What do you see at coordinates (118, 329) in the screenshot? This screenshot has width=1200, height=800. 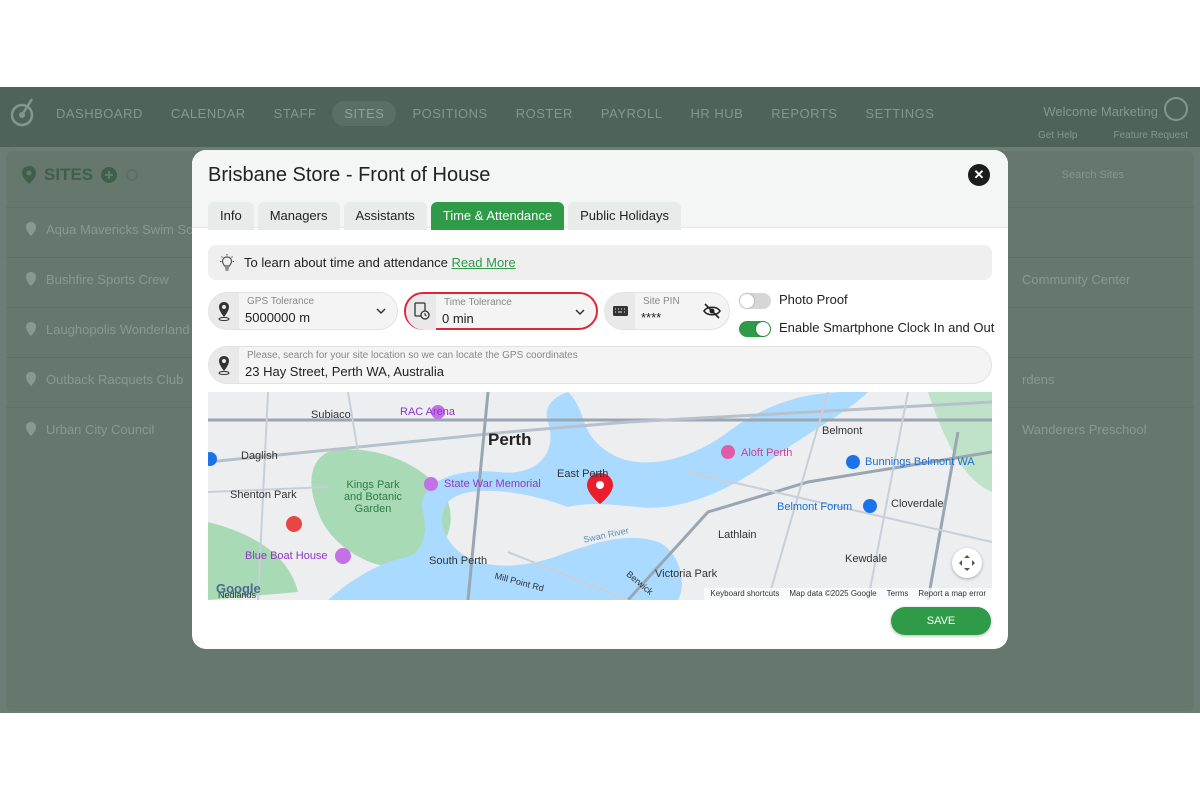 I see `site-name: Laughopolis Wonderland` at bounding box center [118, 329].